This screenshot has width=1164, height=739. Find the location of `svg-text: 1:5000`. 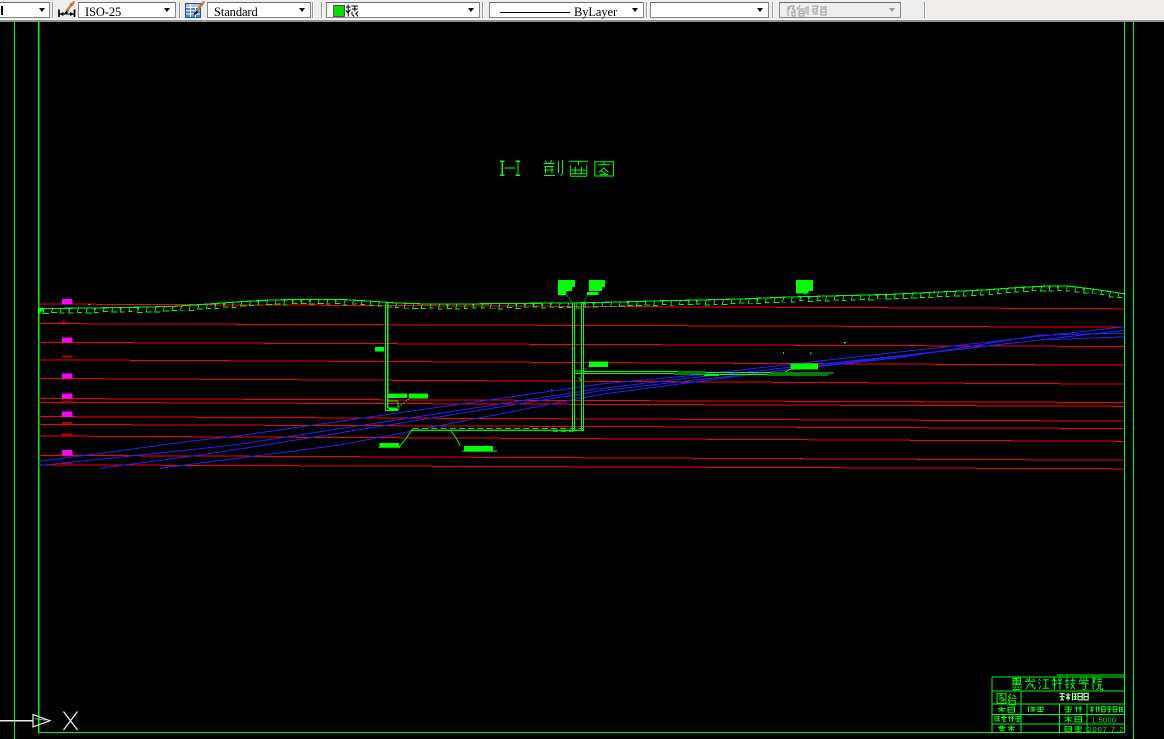

svg-text: 1:5000 is located at coordinates (1104, 720).